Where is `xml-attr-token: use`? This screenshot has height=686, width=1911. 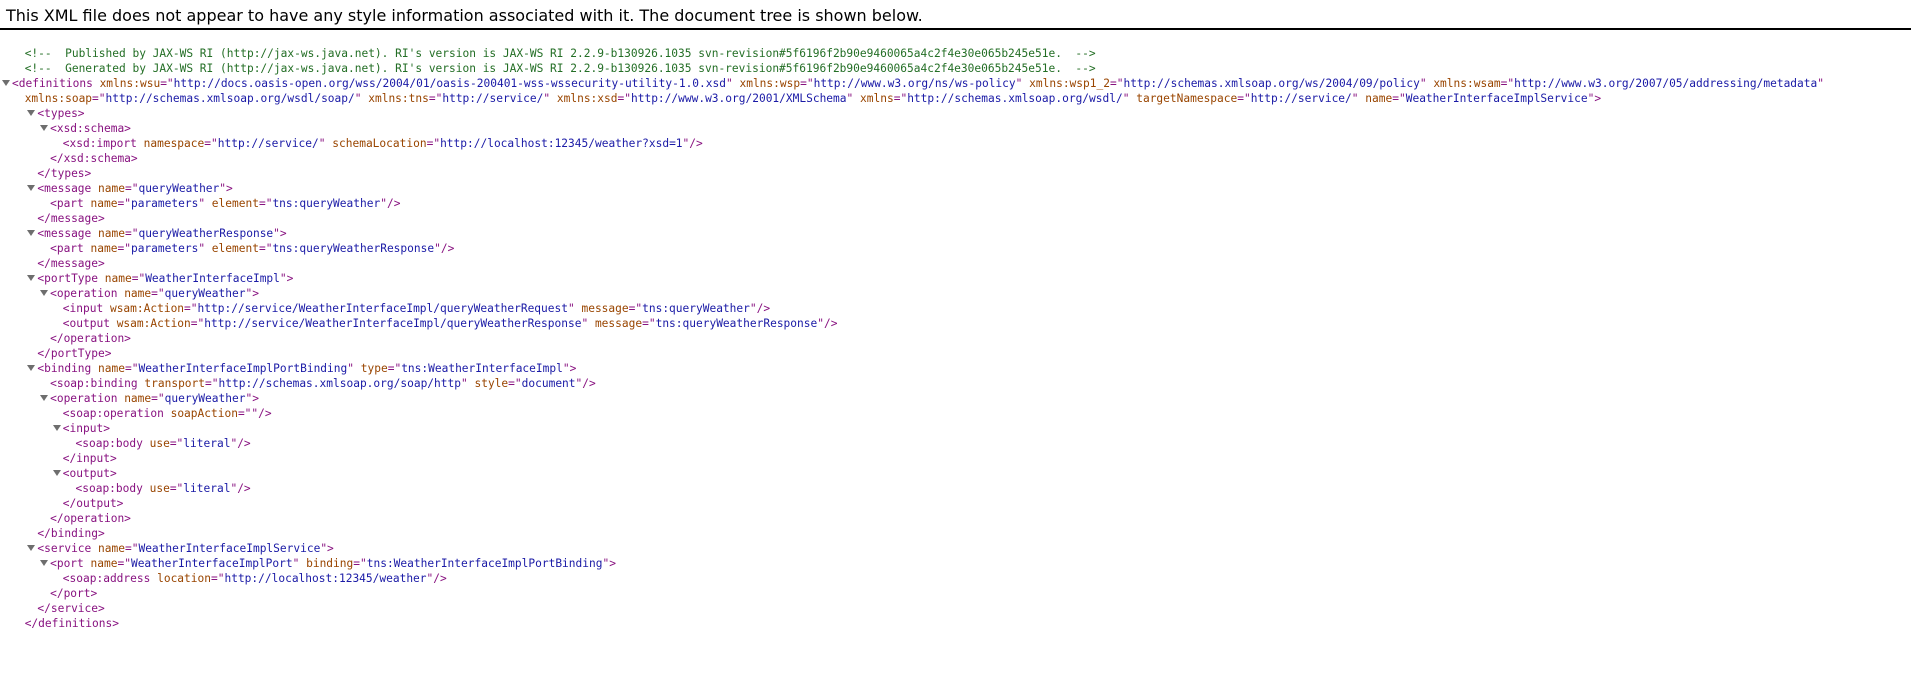
xml-attr-token: use is located at coordinates (156, 488).